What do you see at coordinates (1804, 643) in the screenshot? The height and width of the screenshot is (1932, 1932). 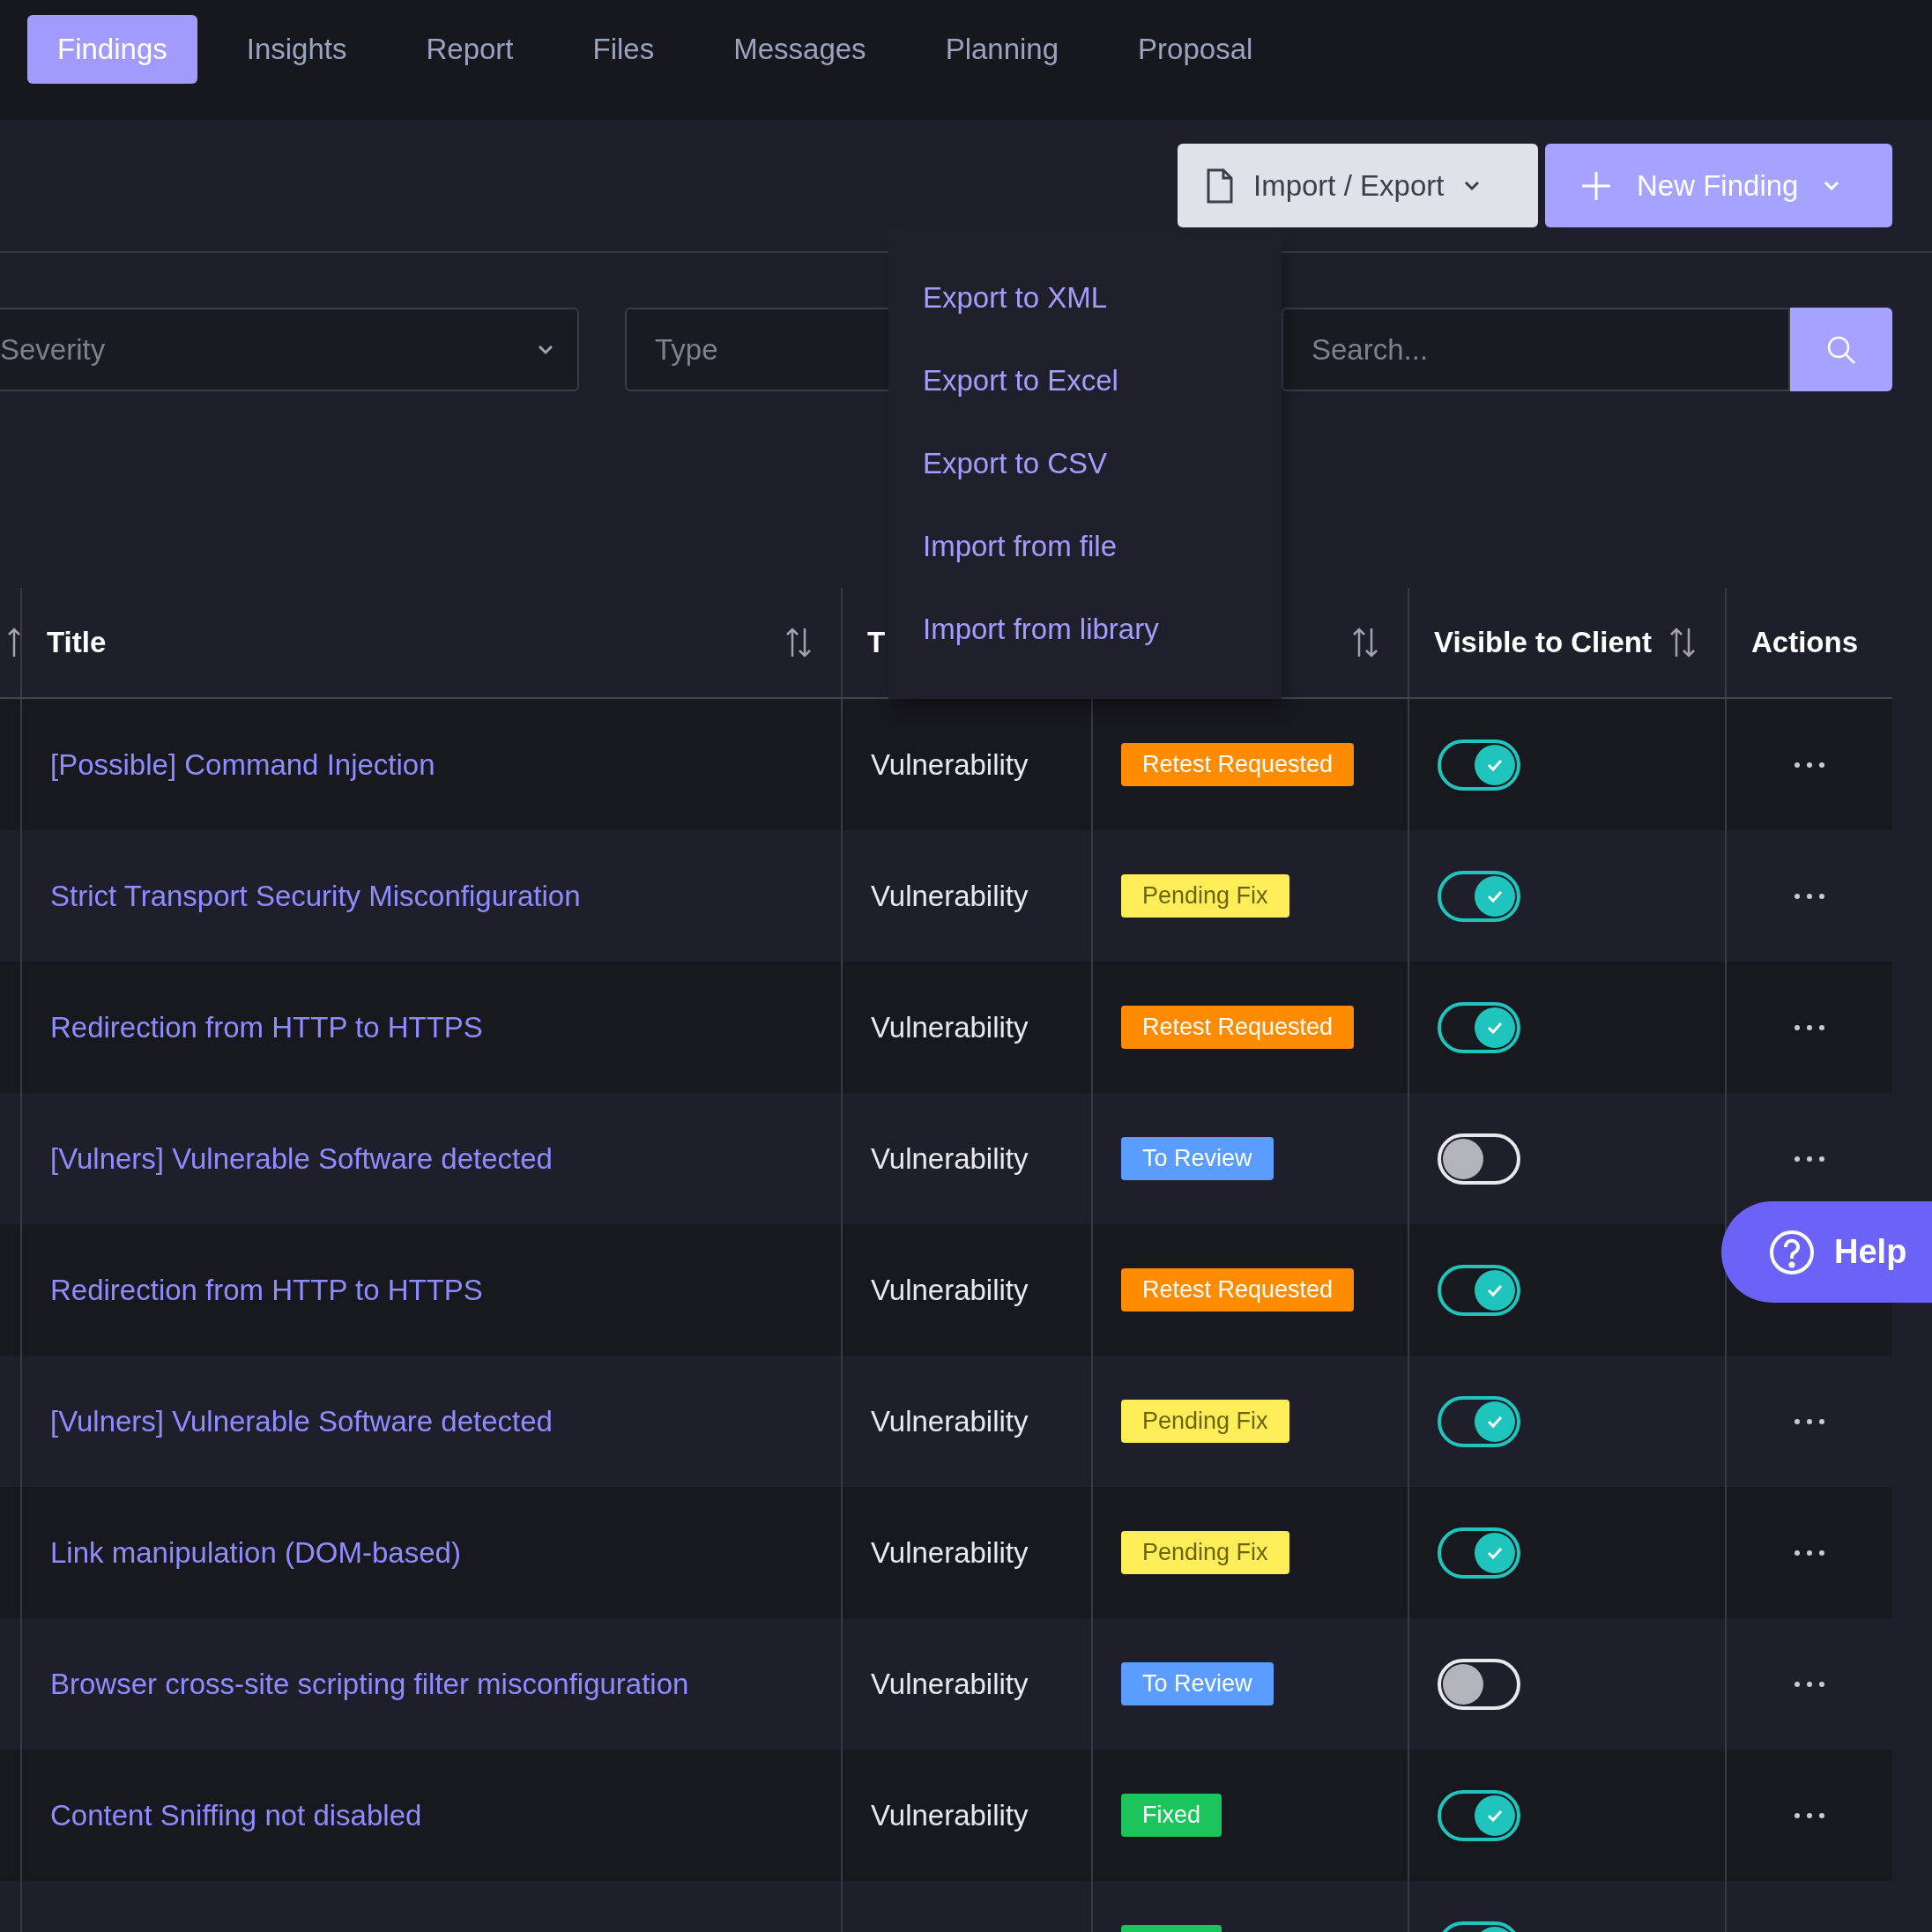 I see `column-header: Actions` at bounding box center [1804, 643].